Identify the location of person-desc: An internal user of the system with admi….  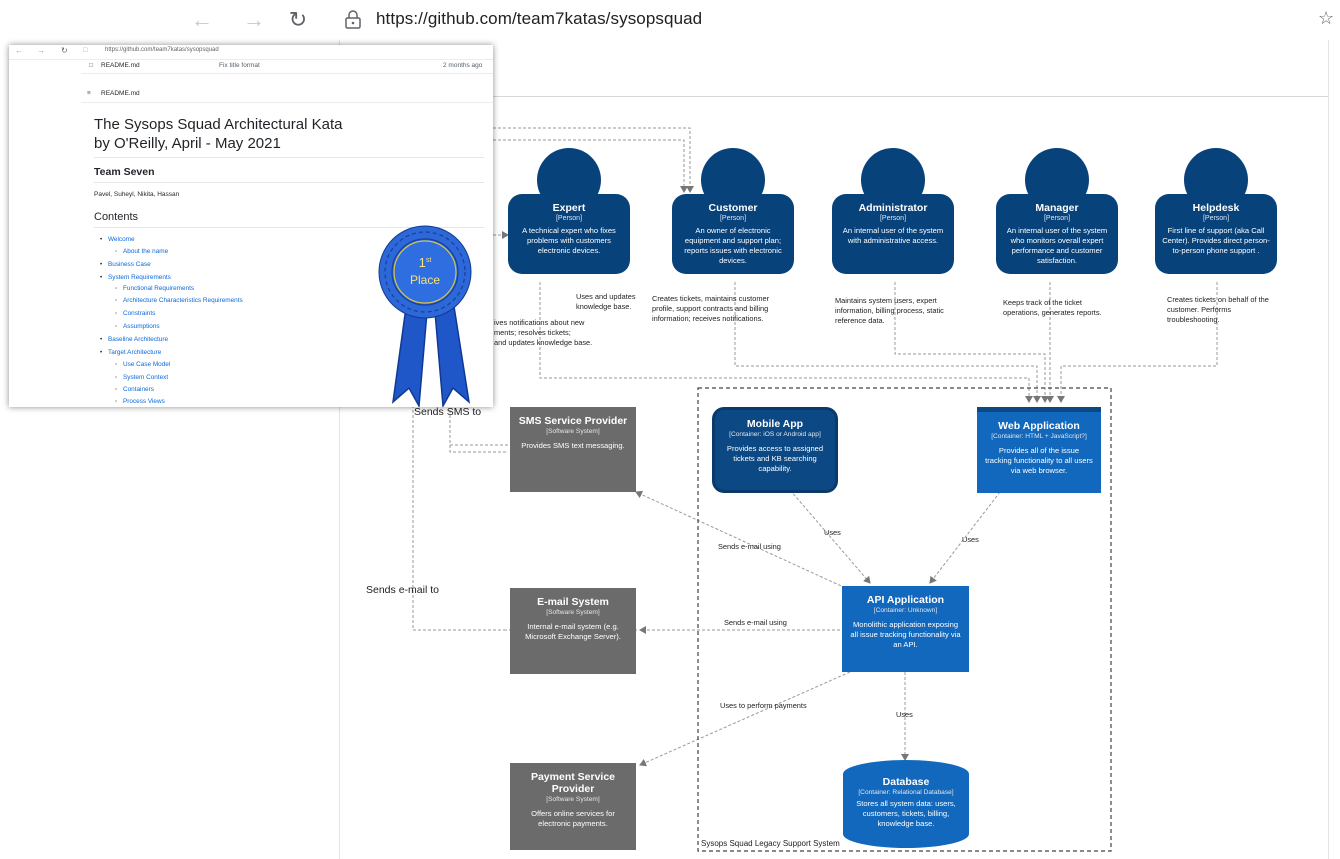
(893, 235).